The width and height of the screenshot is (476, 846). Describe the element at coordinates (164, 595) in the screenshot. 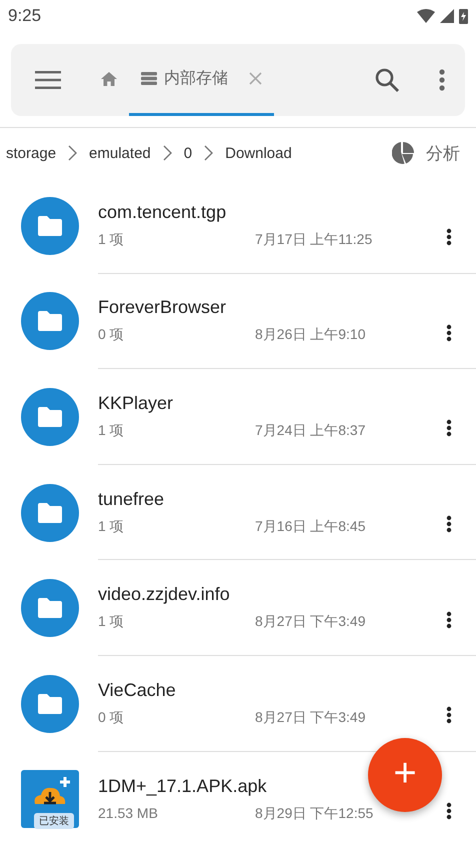

I see `file-name: video.zzjdev.info` at that location.